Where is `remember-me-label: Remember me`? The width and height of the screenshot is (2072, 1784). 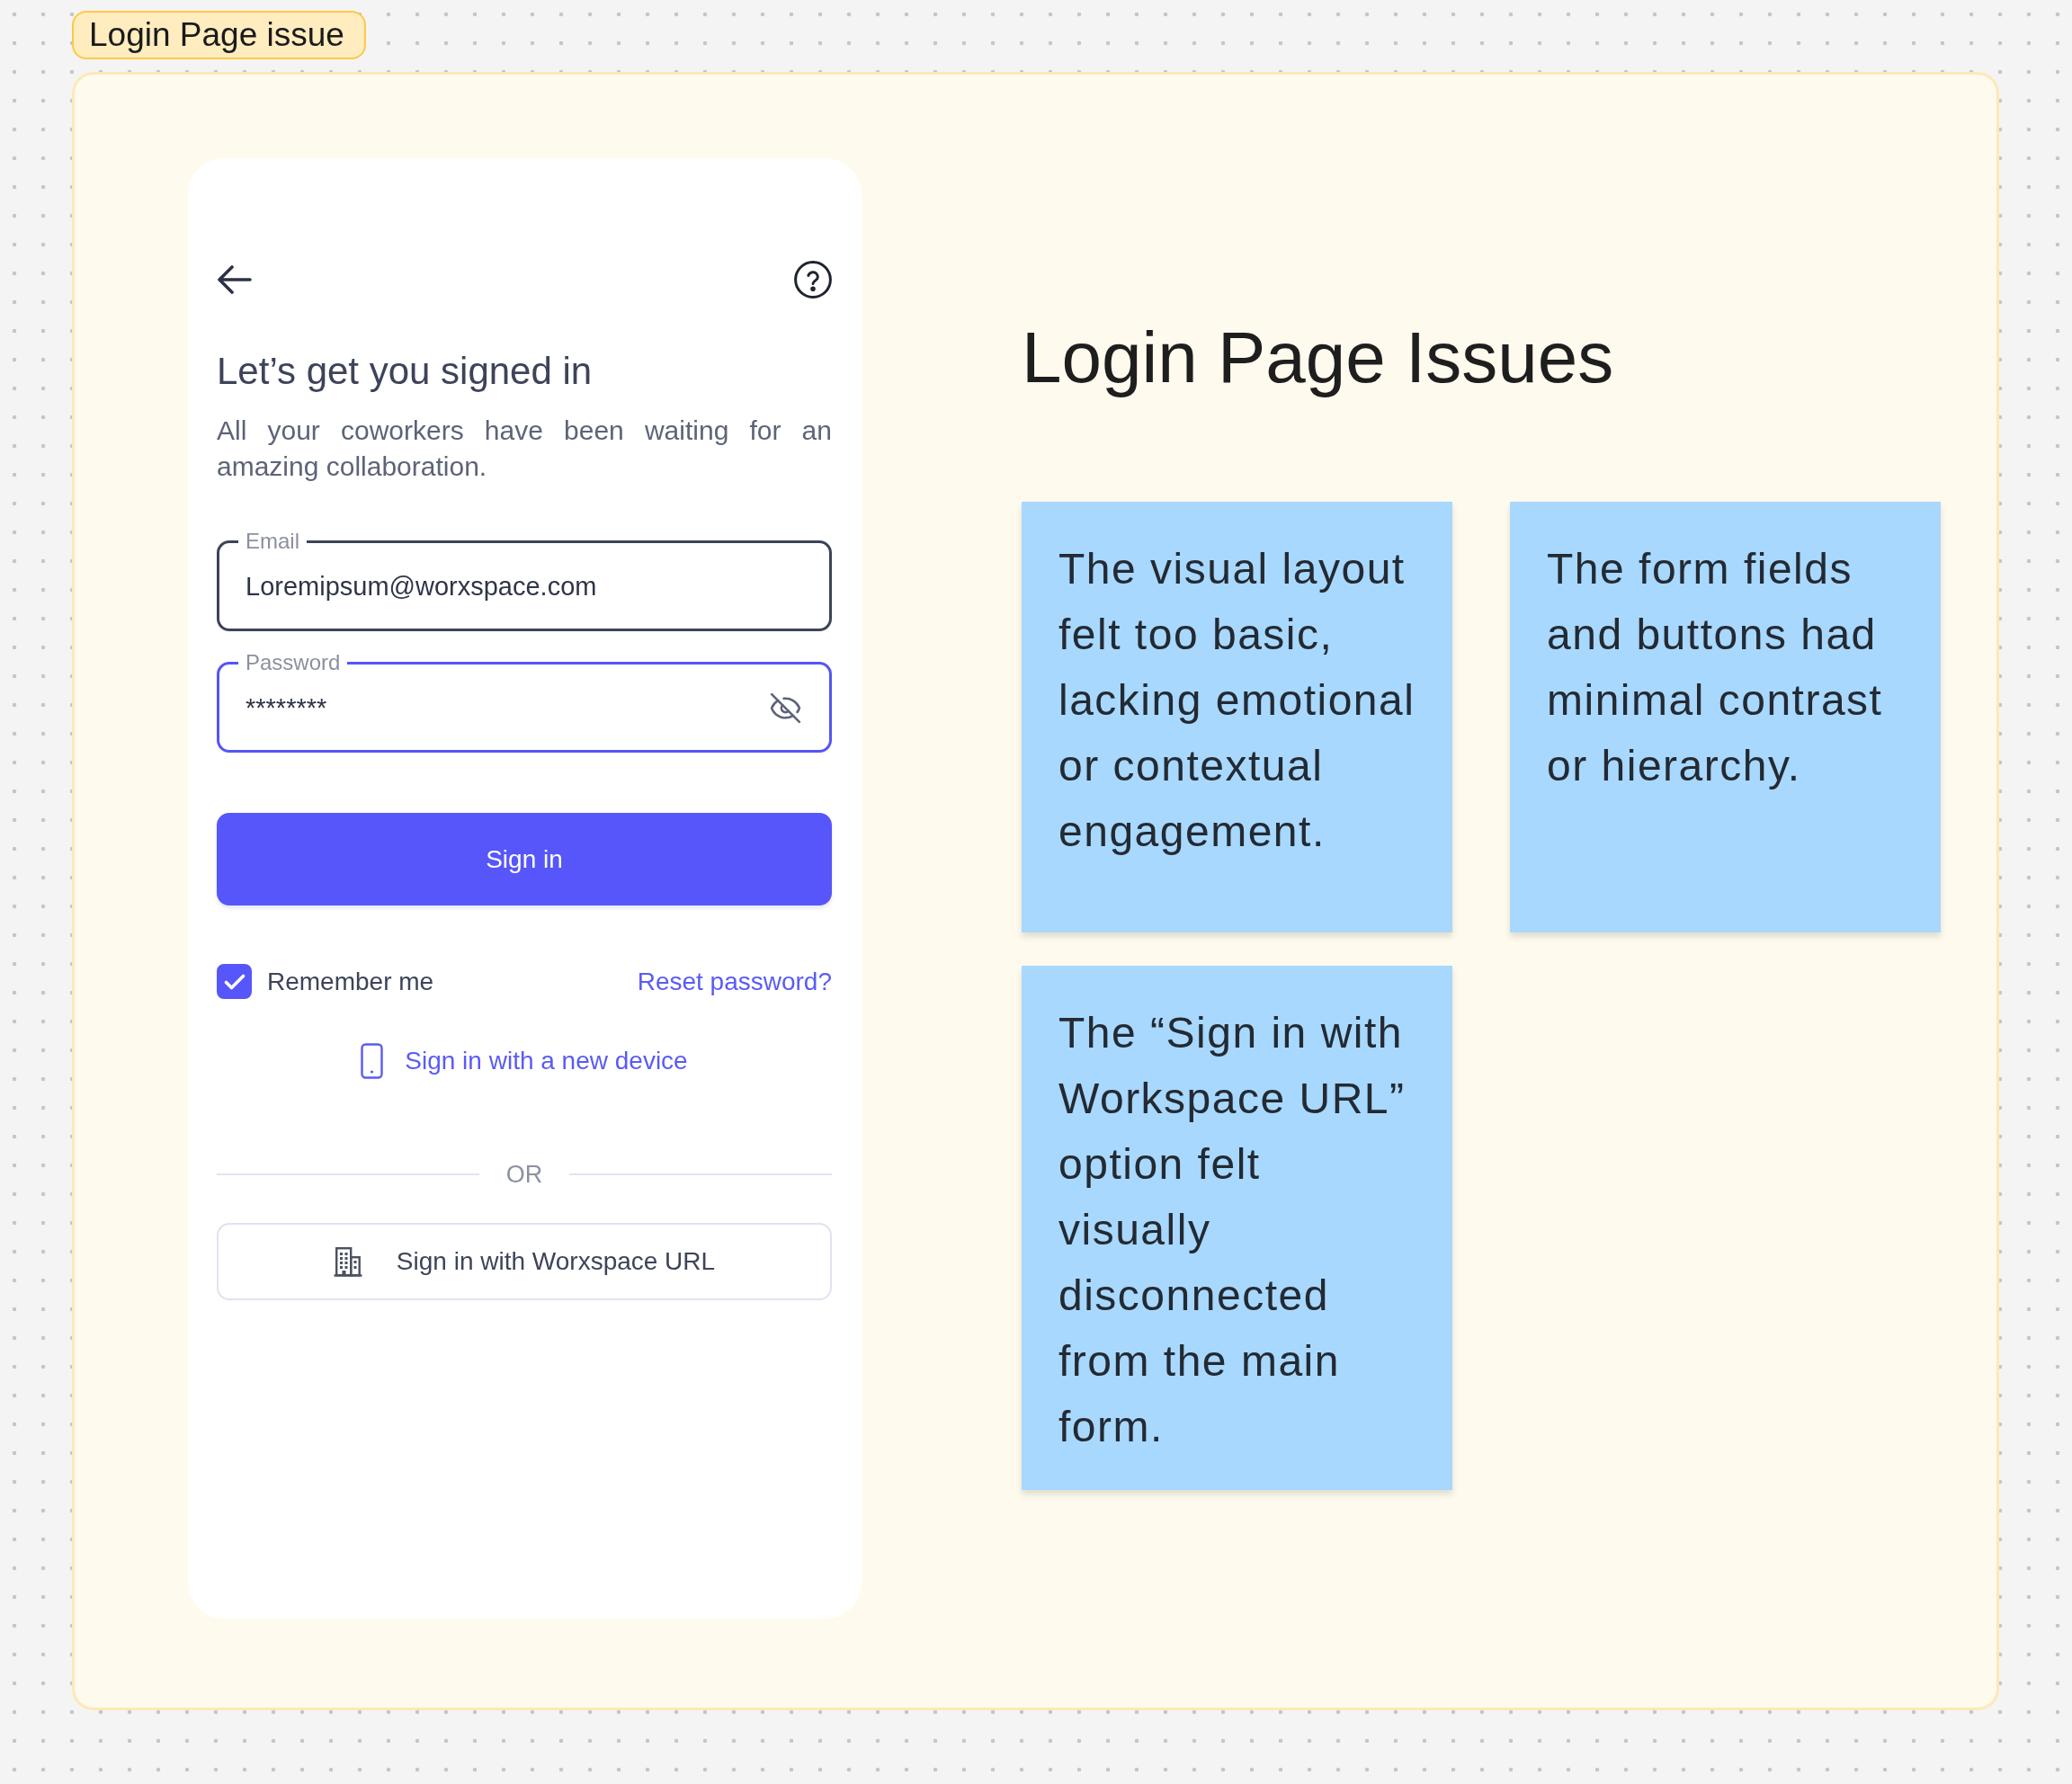 remember-me-label: Remember me is located at coordinates (350, 982).